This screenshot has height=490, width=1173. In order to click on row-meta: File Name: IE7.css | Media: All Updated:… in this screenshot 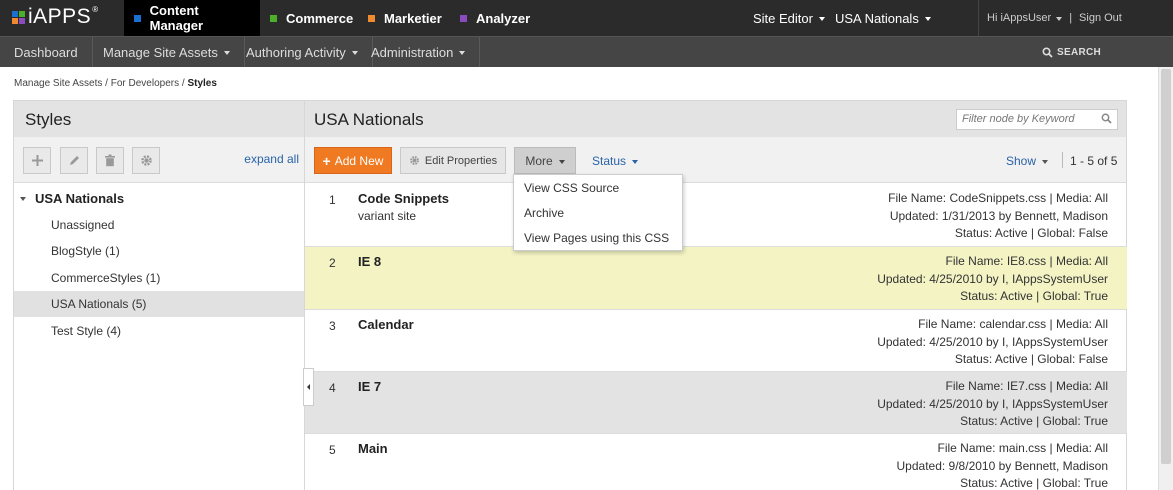, I will do `click(992, 404)`.